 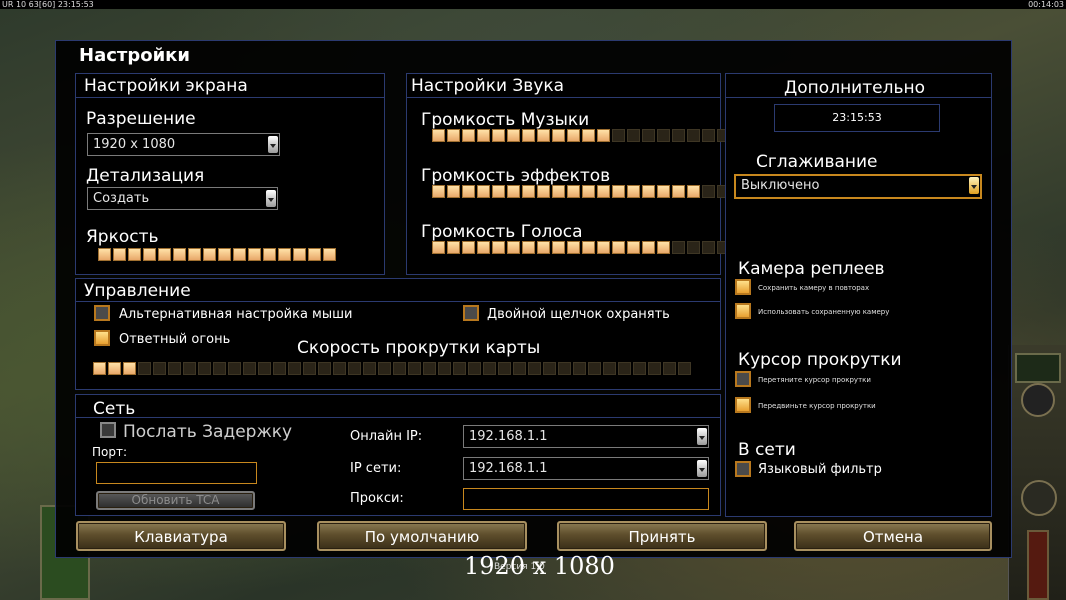 What do you see at coordinates (217, 255) in the screenshot?
I see `brightness-slider` at bounding box center [217, 255].